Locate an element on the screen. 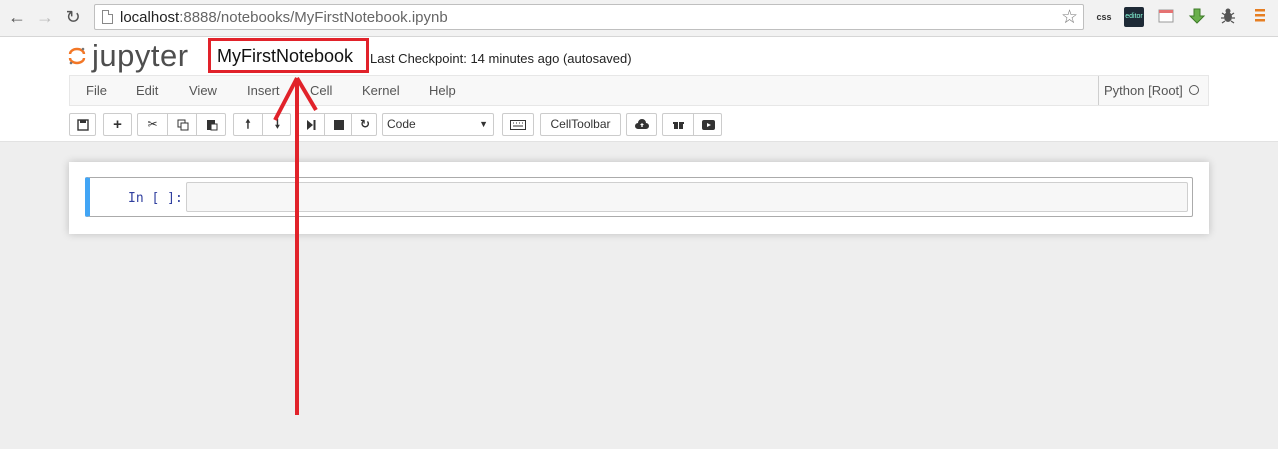  insert-cell-button: + is located at coordinates (117, 124).